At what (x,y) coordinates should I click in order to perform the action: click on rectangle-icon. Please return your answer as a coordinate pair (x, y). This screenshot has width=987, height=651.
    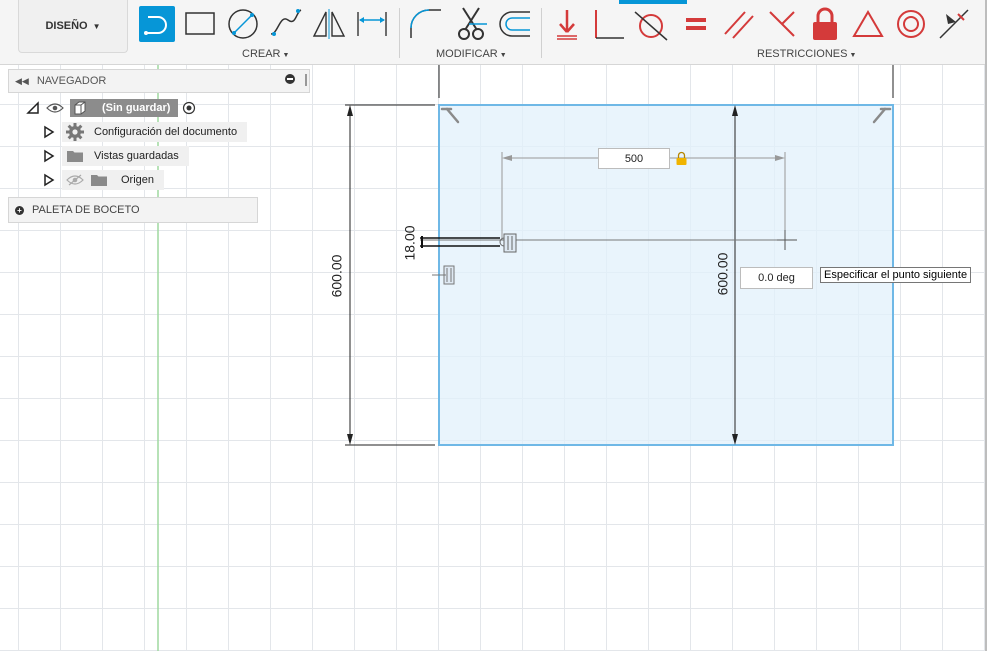
    Looking at the image, I should click on (200, 23).